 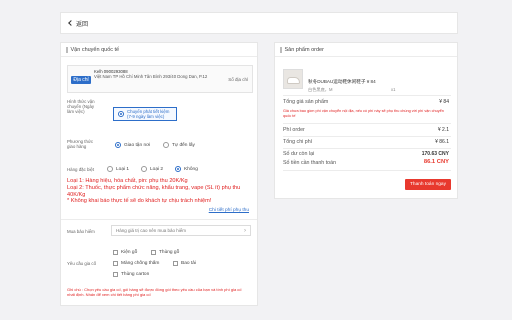 I want to click on insurance-select: Hàng giá trị cao nên mua bảo hiểm ›, so click(x=181, y=230).